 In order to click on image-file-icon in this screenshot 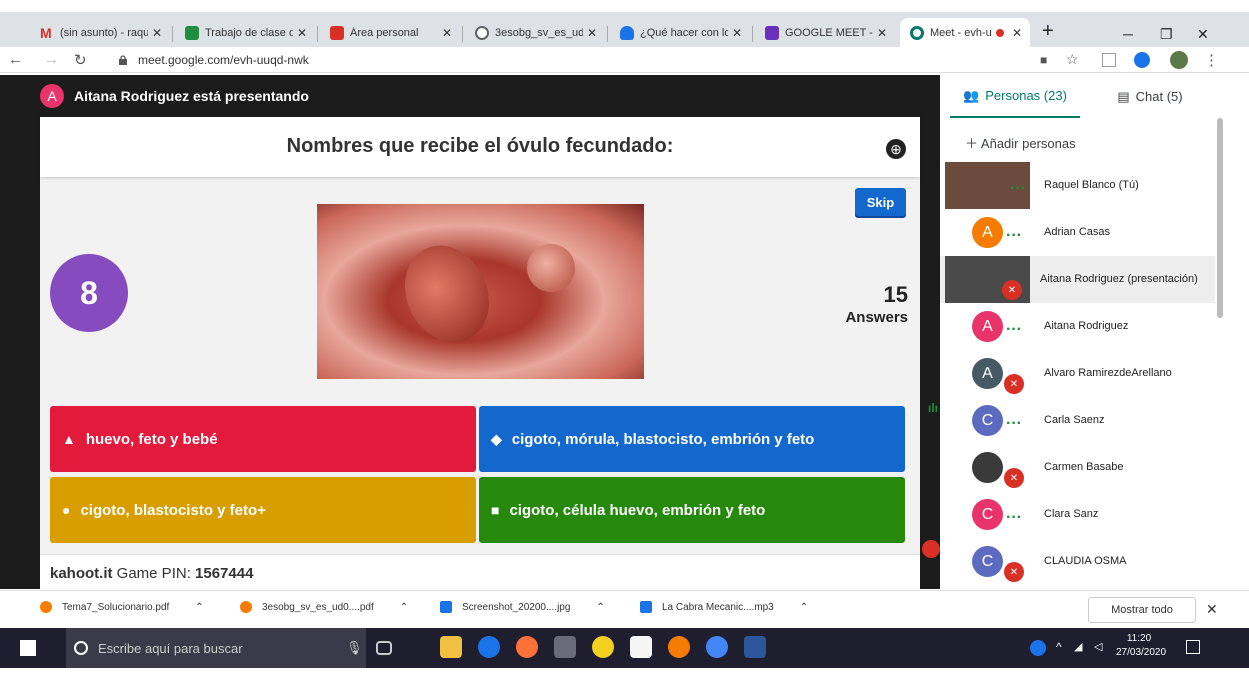, I will do `click(446, 607)`.